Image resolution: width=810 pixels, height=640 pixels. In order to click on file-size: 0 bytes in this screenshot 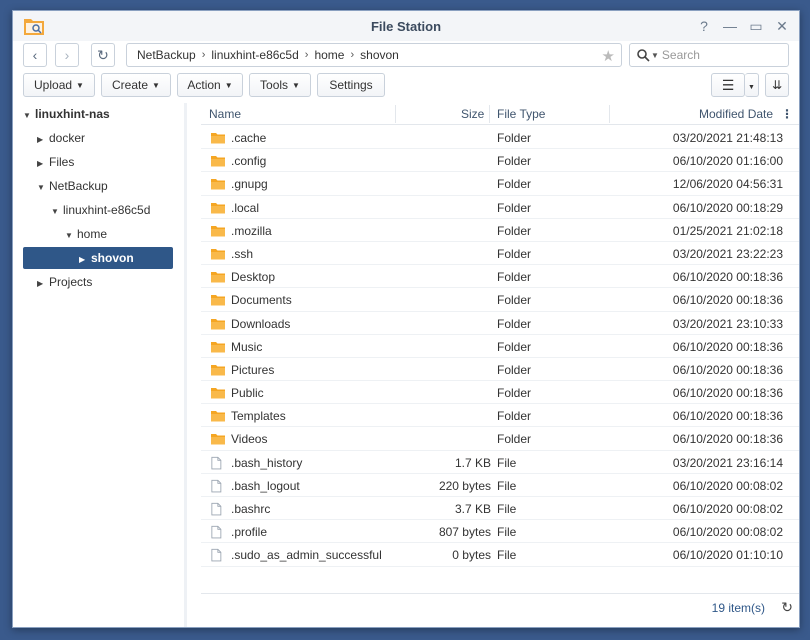, I will do `click(471, 555)`.